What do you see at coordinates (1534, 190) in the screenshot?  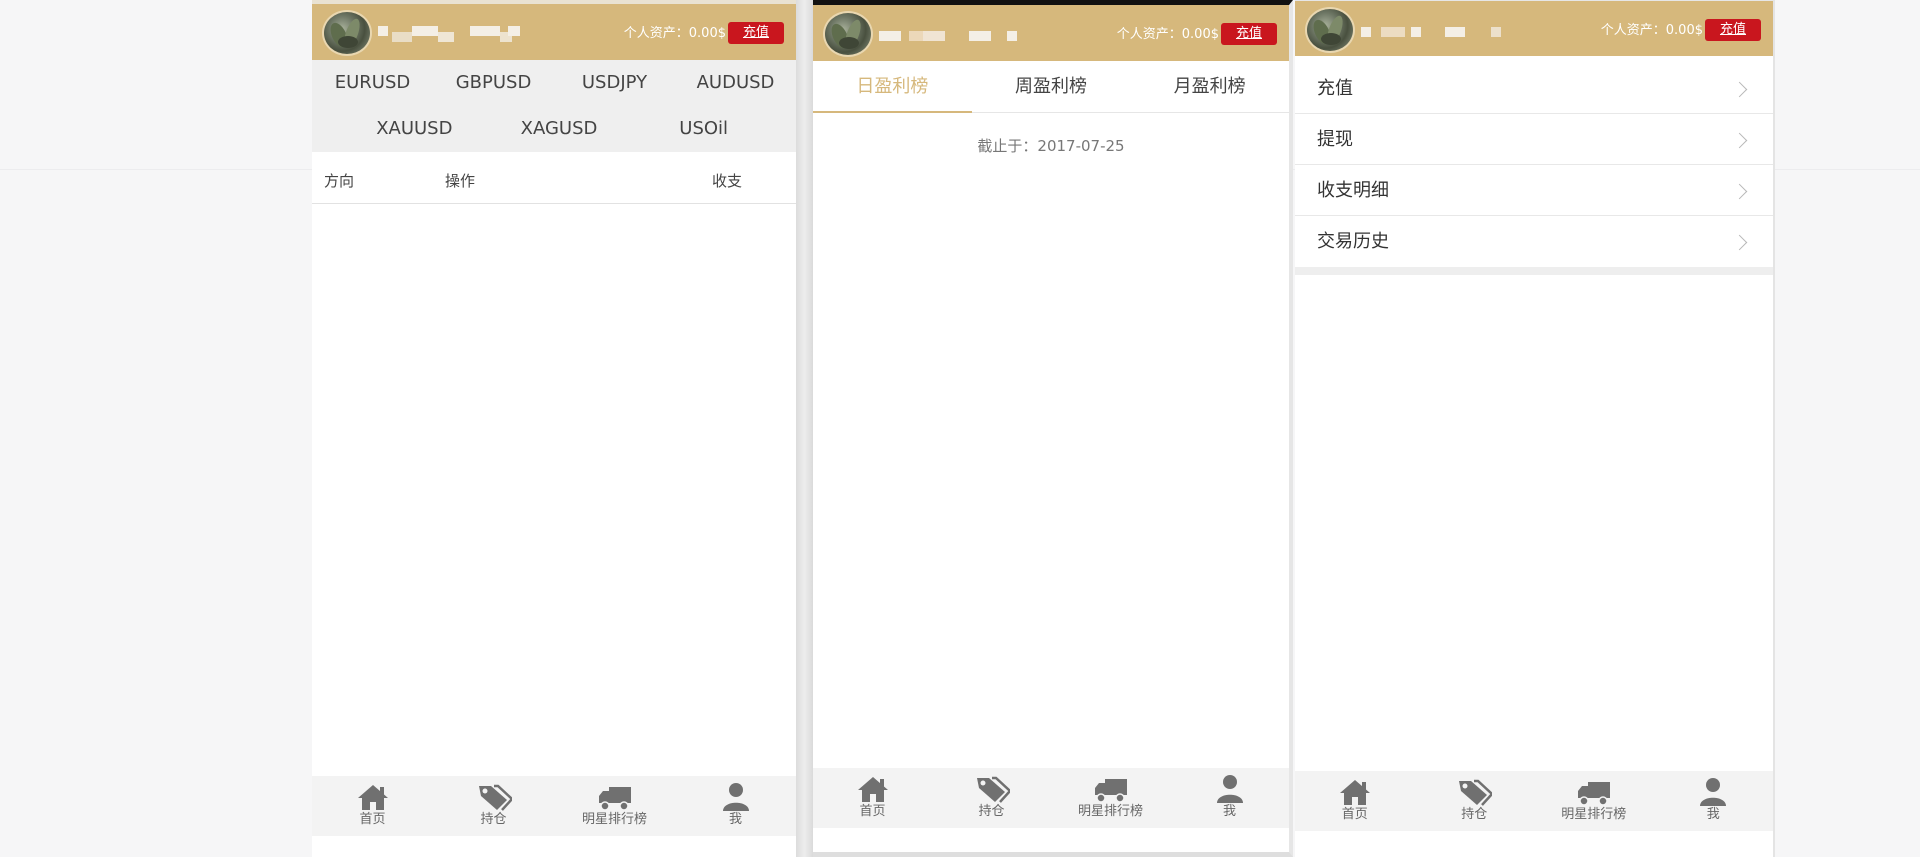 I see `menu-transaction-details: 收支明细` at bounding box center [1534, 190].